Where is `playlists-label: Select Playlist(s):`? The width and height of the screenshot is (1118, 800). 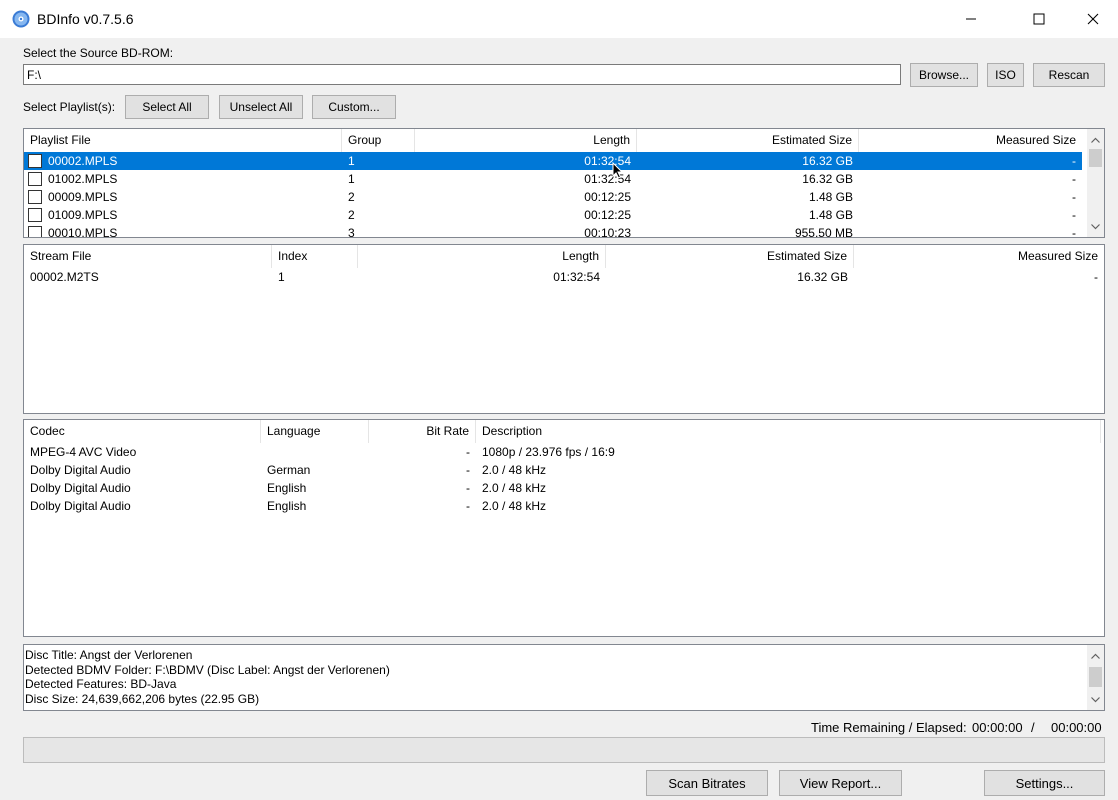 playlists-label: Select Playlist(s): is located at coordinates (69, 107).